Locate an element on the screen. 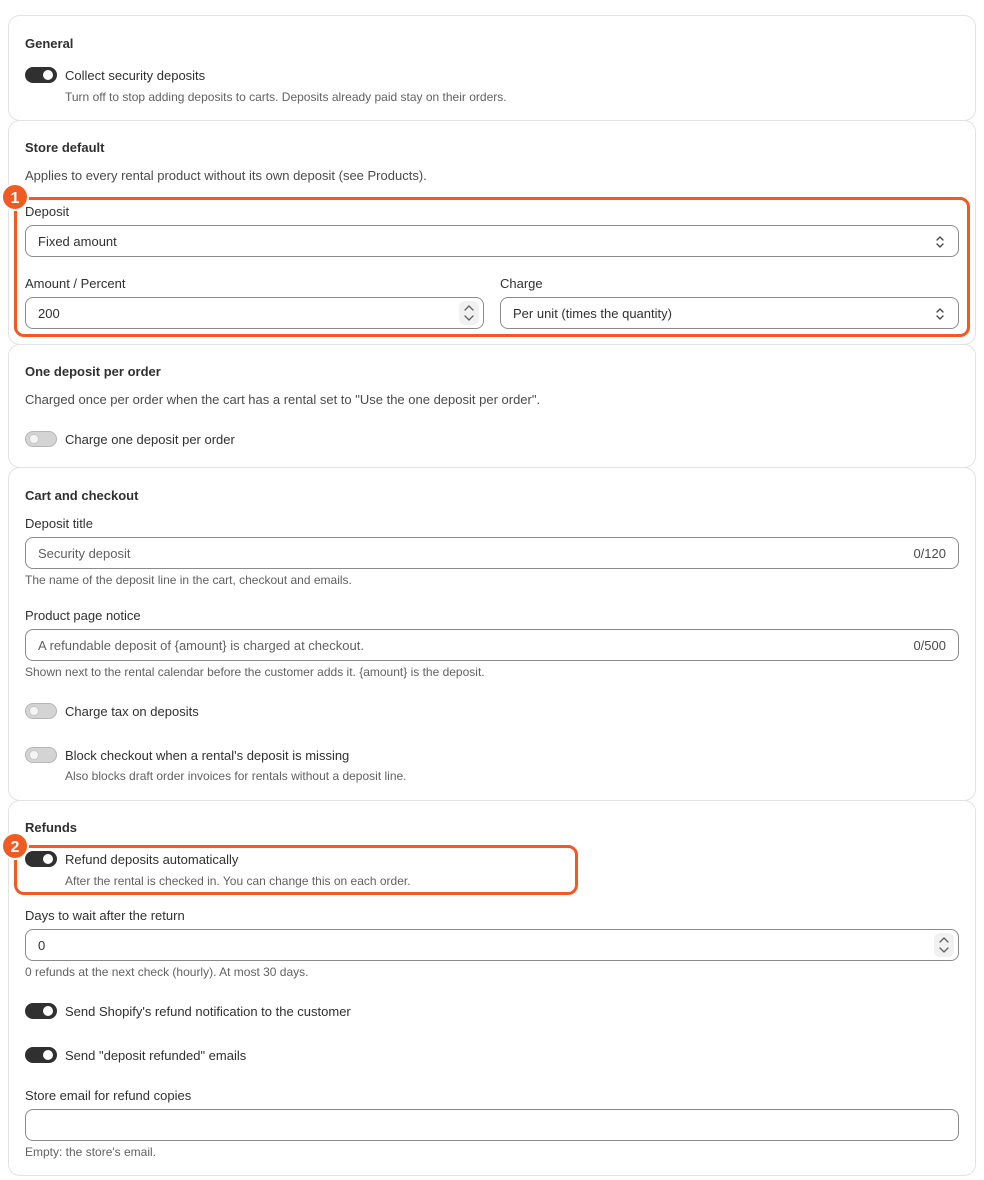 Image resolution: width=984 pixels, height=1180 pixels. refunds-heading: Refunds is located at coordinates (51, 827).